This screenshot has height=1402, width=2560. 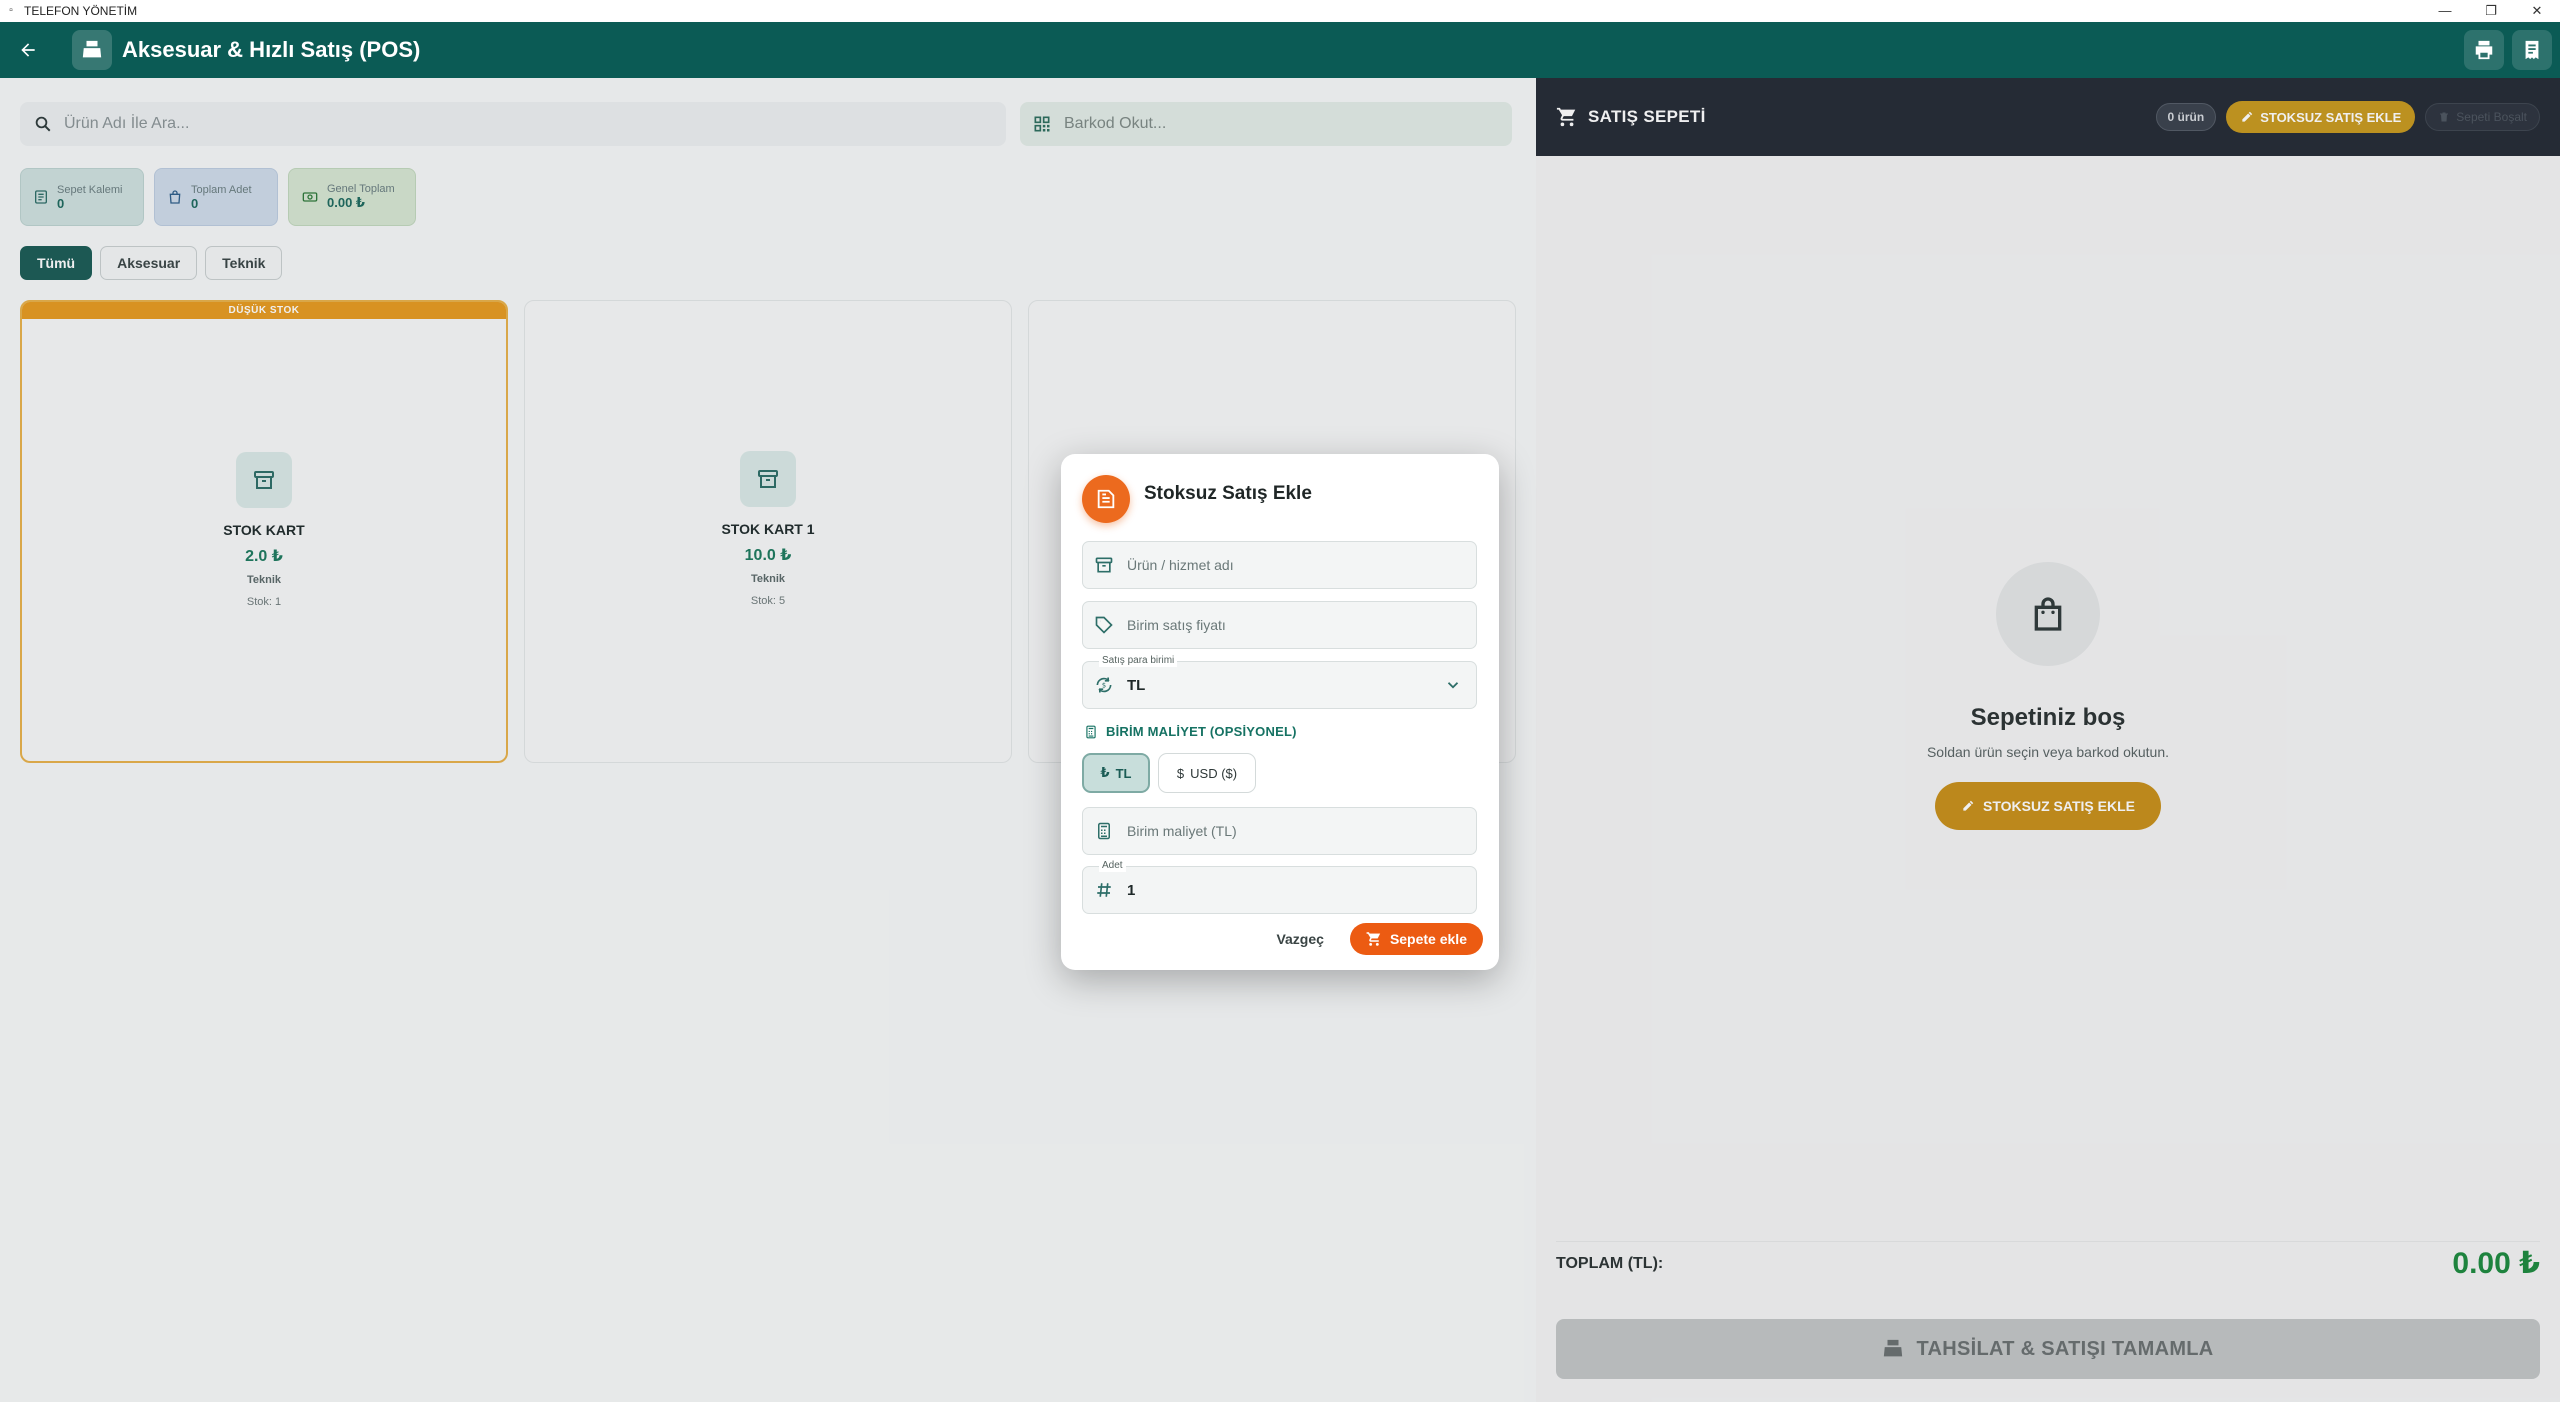 I want to click on receipt-icon, so click(x=2532, y=50).